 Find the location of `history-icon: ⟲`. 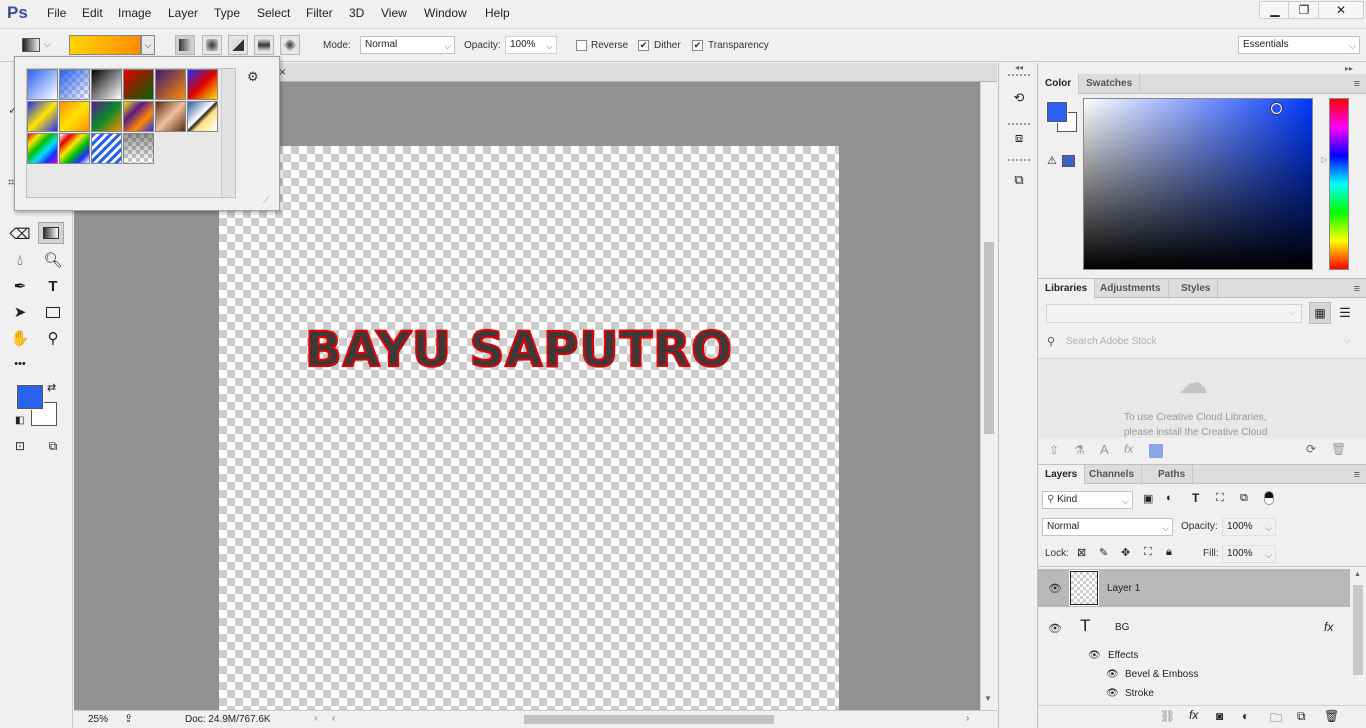

history-icon: ⟲ is located at coordinates (1019, 98).